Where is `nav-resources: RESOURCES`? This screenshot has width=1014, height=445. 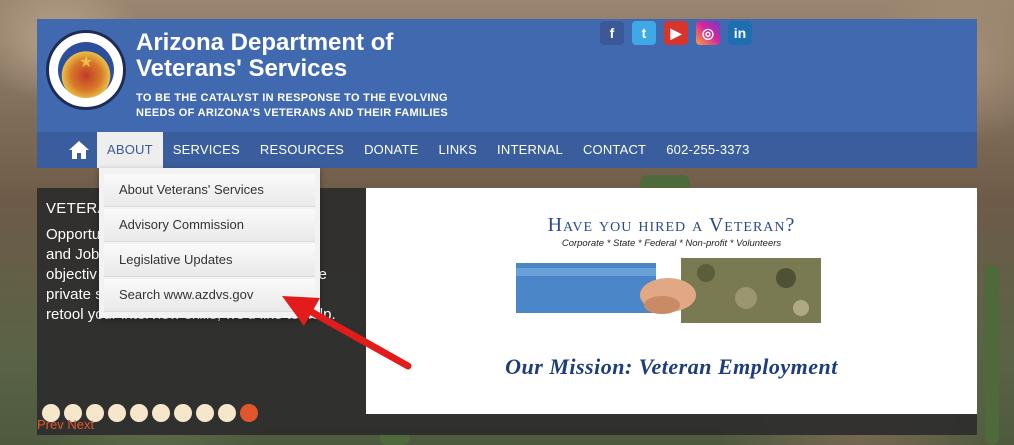
nav-resources: RESOURCES is located at coordinates (302, 150).